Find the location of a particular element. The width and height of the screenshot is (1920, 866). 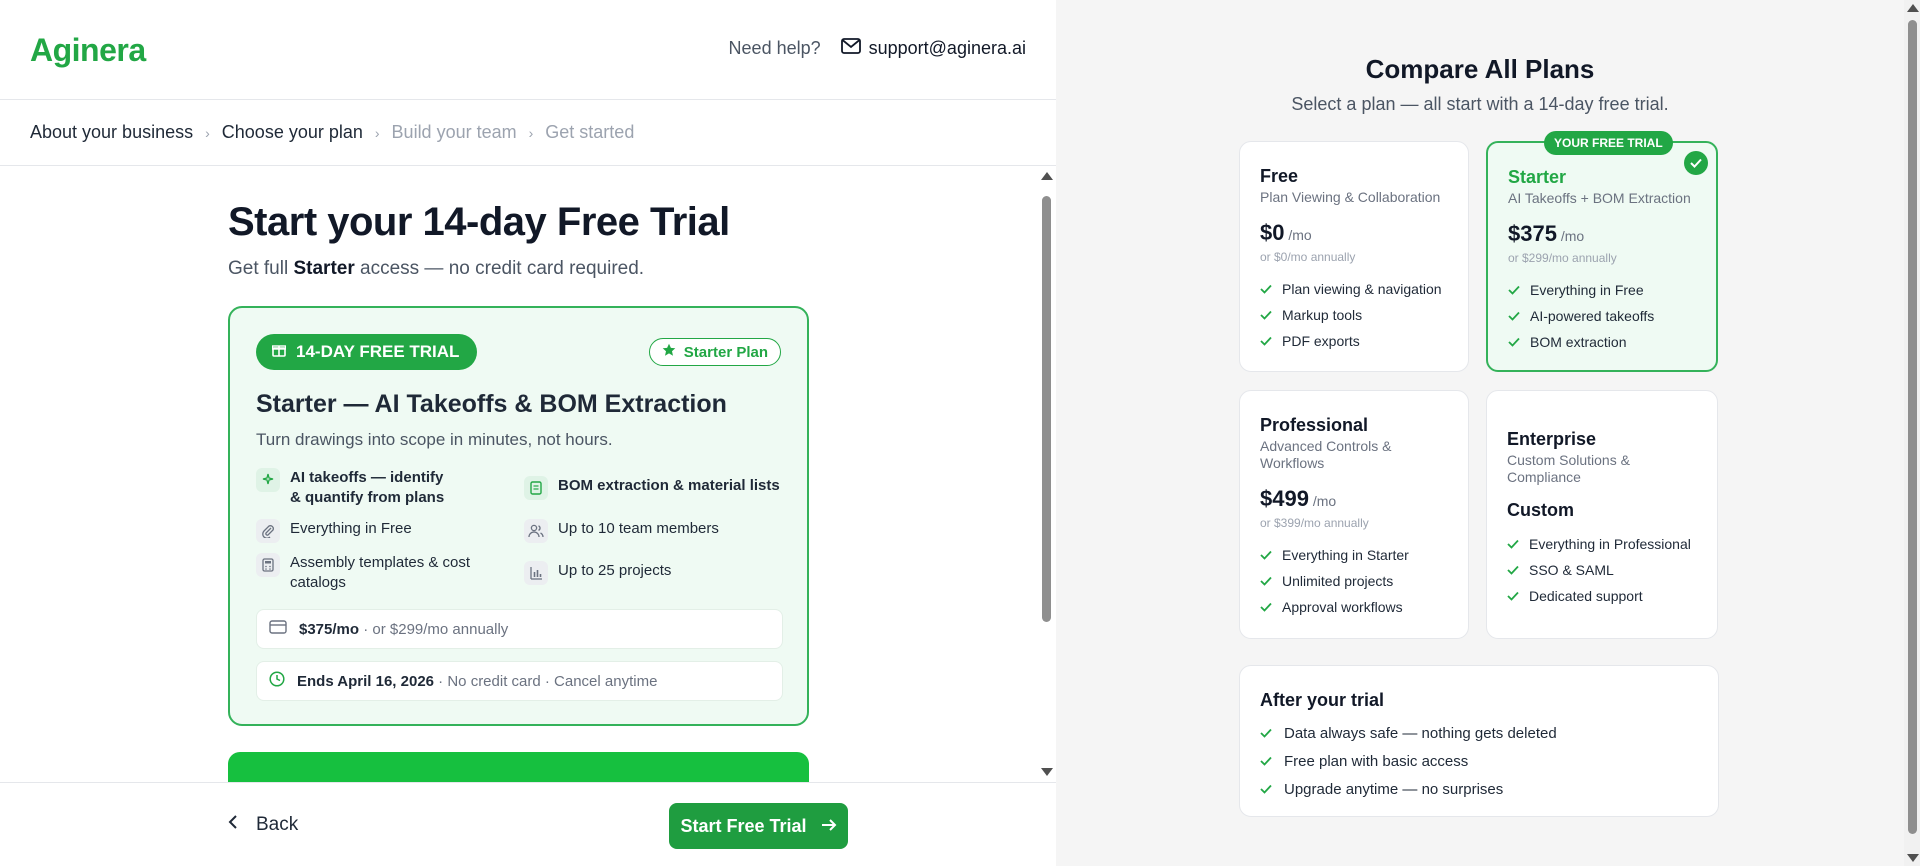

page-scrollbar is located at coordinates (1912, 433).